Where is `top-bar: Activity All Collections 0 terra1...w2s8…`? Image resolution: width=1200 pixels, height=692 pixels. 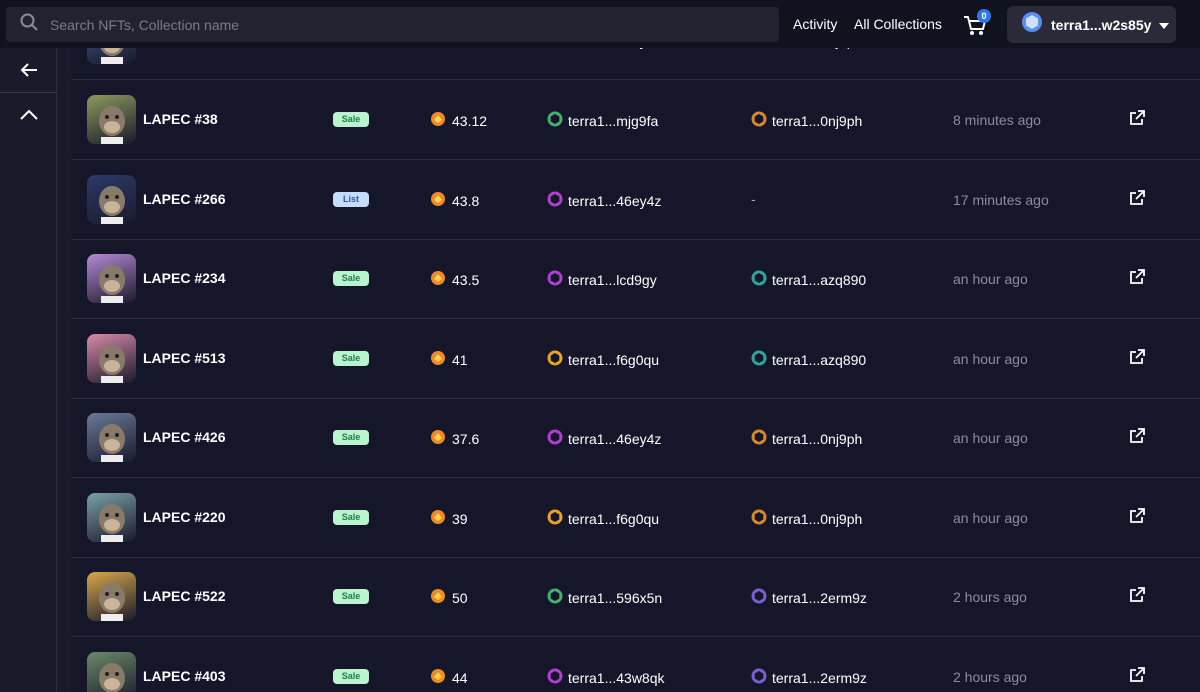
top-bar: Activity All Collections 0 terra1...w2s8… is located at coordinates (600, 24).